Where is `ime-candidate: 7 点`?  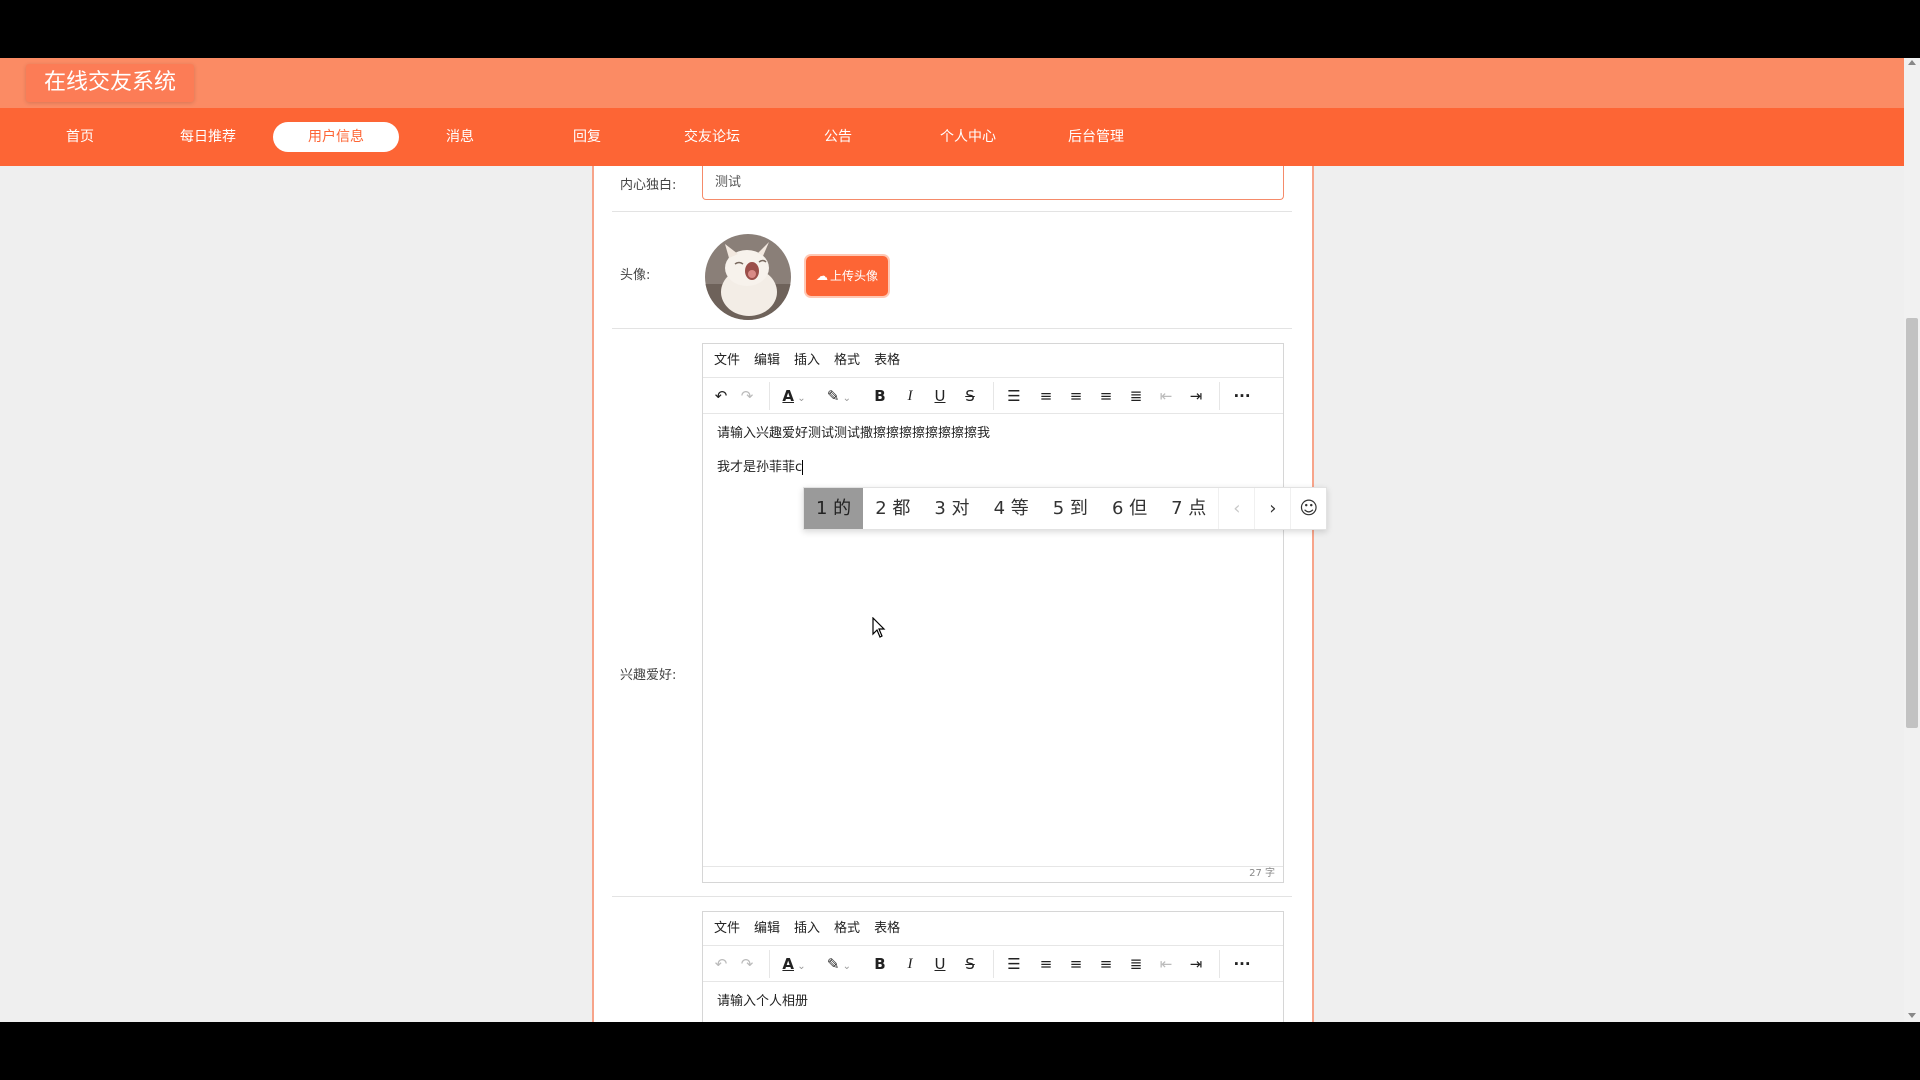
ime-candidate: 7 点 is located at coordinates (1188, 508).